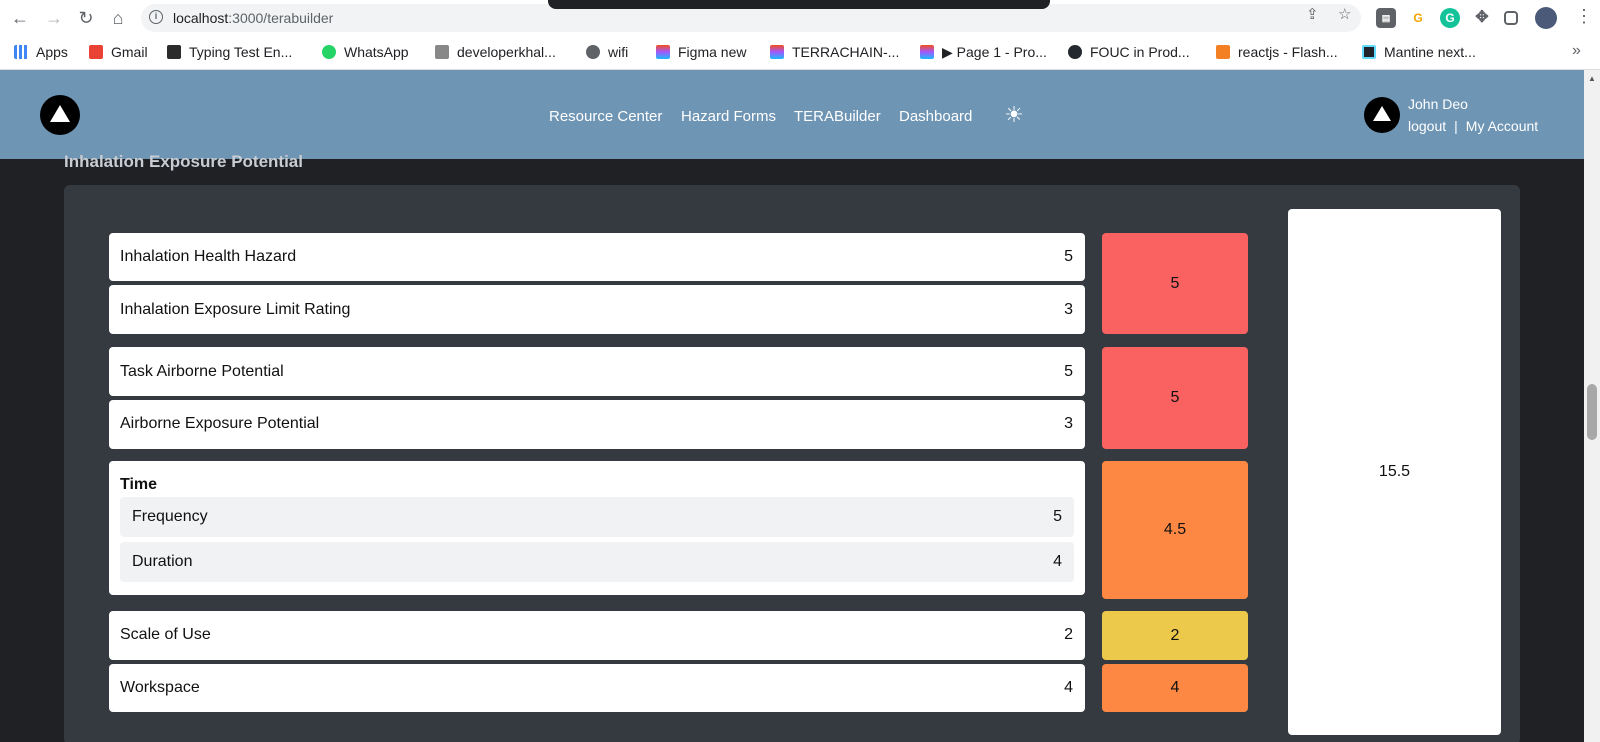 Image resolution: width=1600 pixels, height=742 pixels. I want to click on reload-icon: ↻, so click(86, 18).